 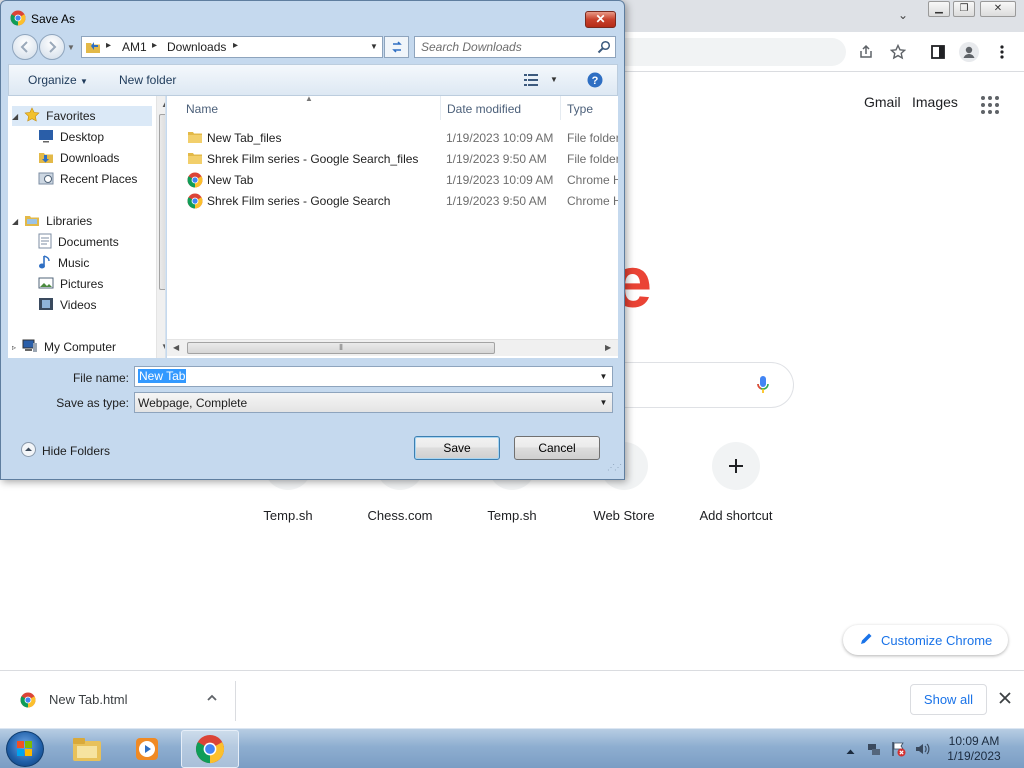 What do you see at coordinates (341, 348) in the screenshot?
I see `horizontal-scroll-thumb: ⦀` at bounding box center [341, 348].